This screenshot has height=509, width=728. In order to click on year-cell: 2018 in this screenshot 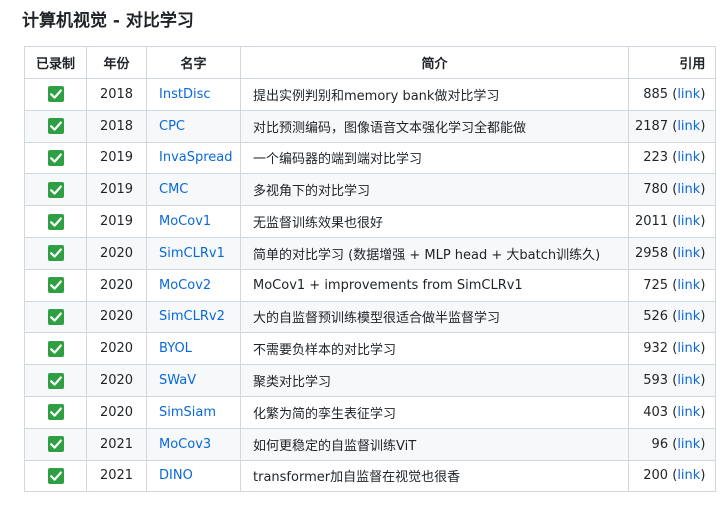, I will do `click(116, 94)`.